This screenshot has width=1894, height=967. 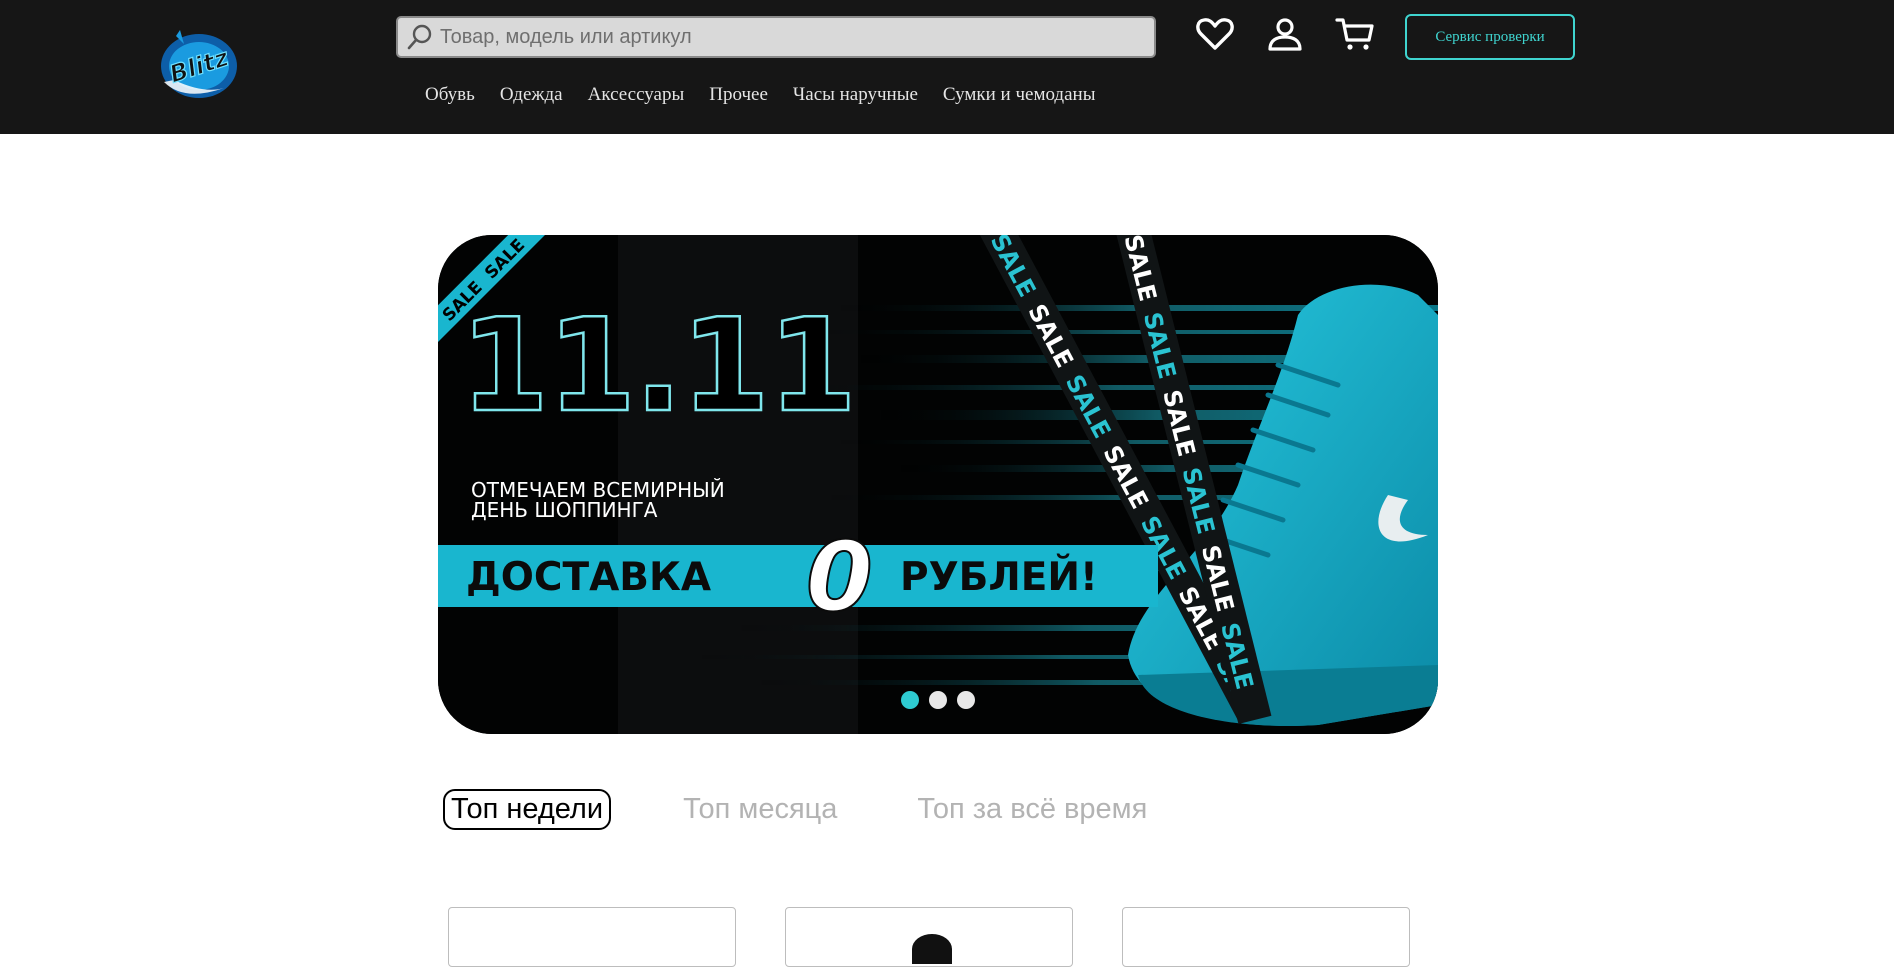 I want to click on user-icon, so click(x=1285, y=36).